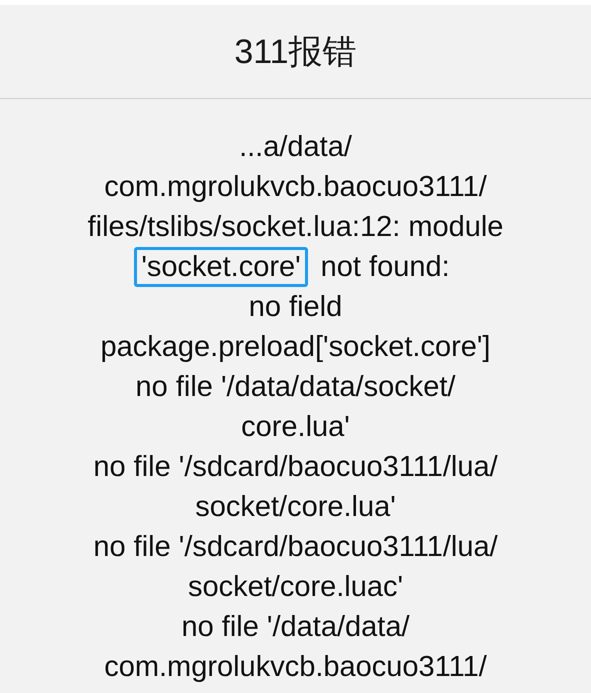 This screenshot has height=693, width=591. I want to click on error-text: package.preload['socket.core'], so click(296, 347).